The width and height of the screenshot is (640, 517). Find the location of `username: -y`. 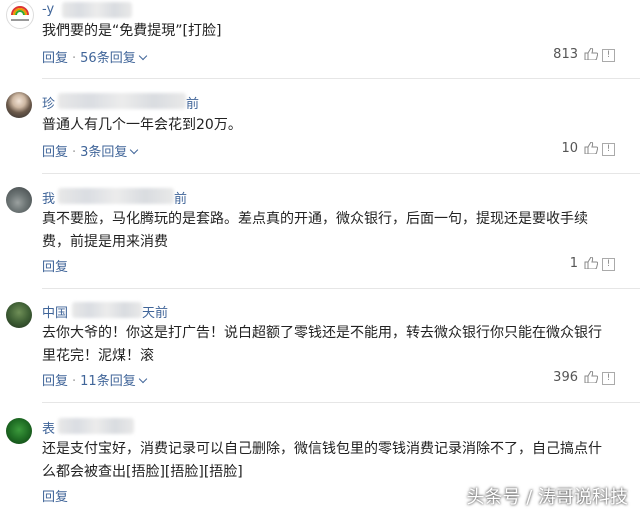

username: -y is located at coordinates (48, 9).